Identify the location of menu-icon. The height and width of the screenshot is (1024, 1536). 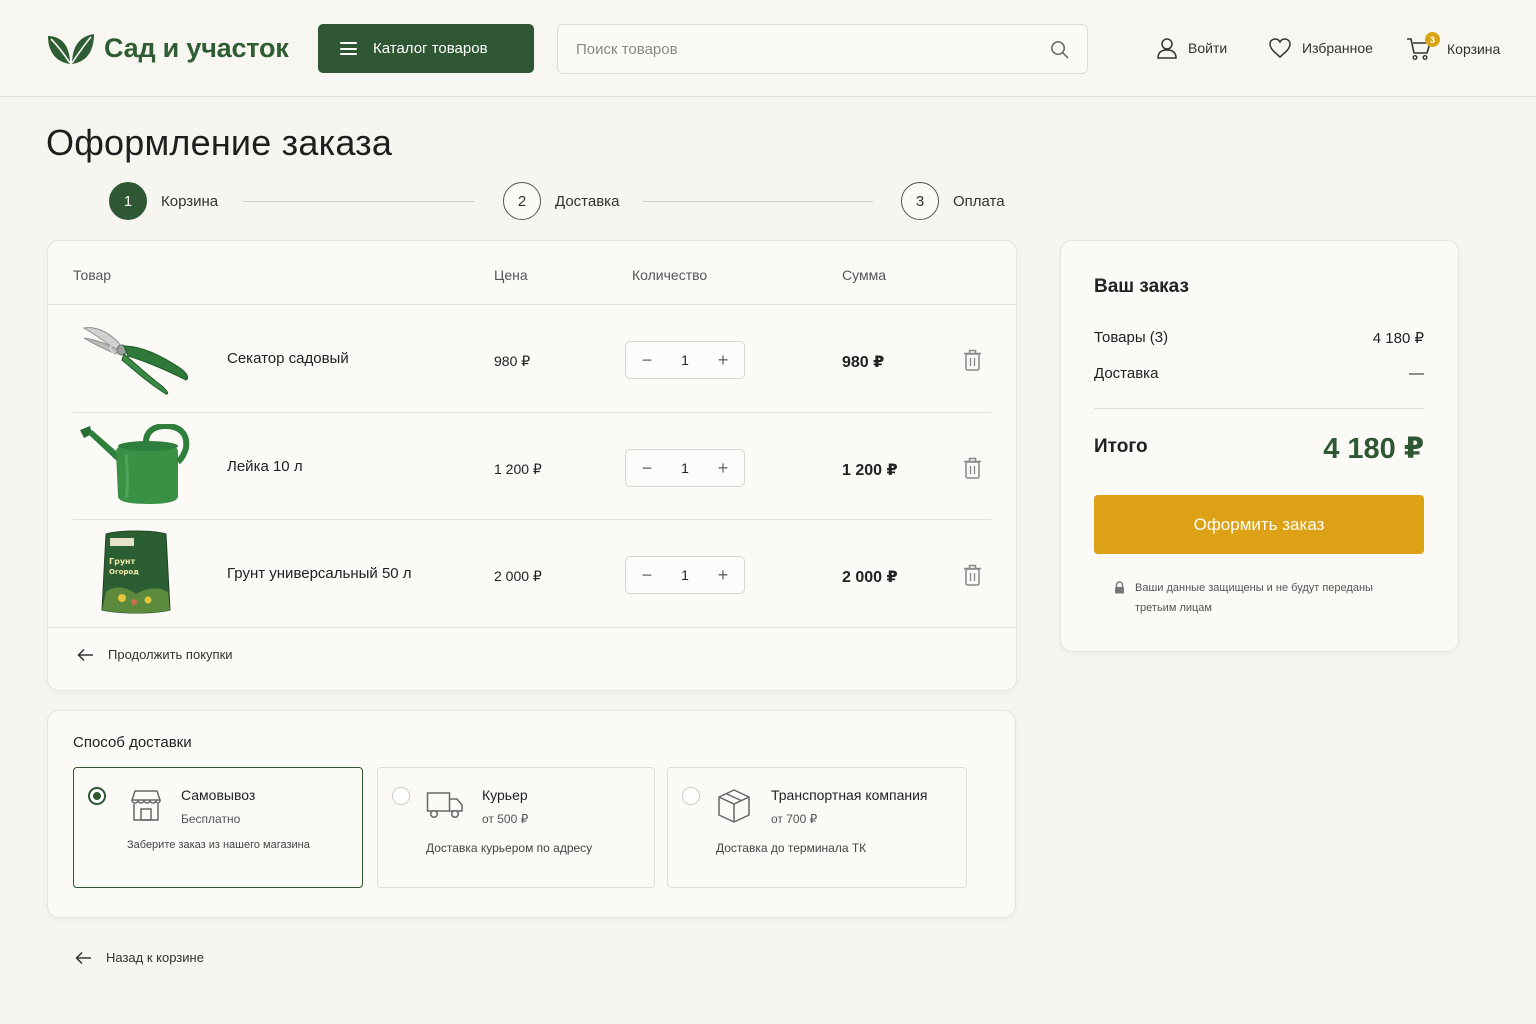
(348, 48).